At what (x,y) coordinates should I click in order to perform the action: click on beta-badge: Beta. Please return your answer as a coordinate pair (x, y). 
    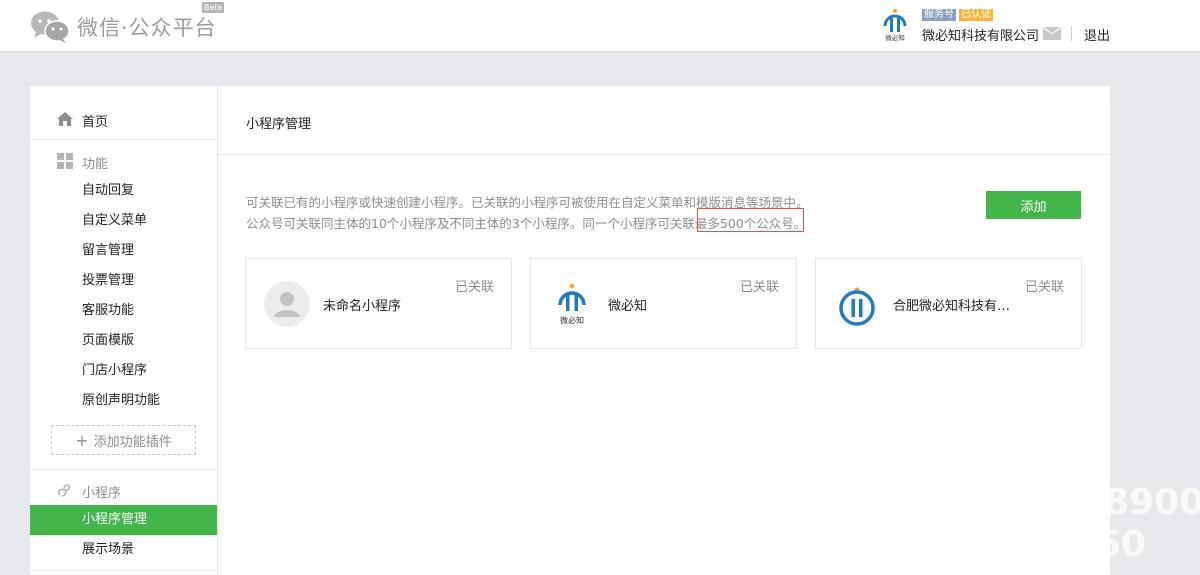
    Looking at the image, I should click on (213, 7).